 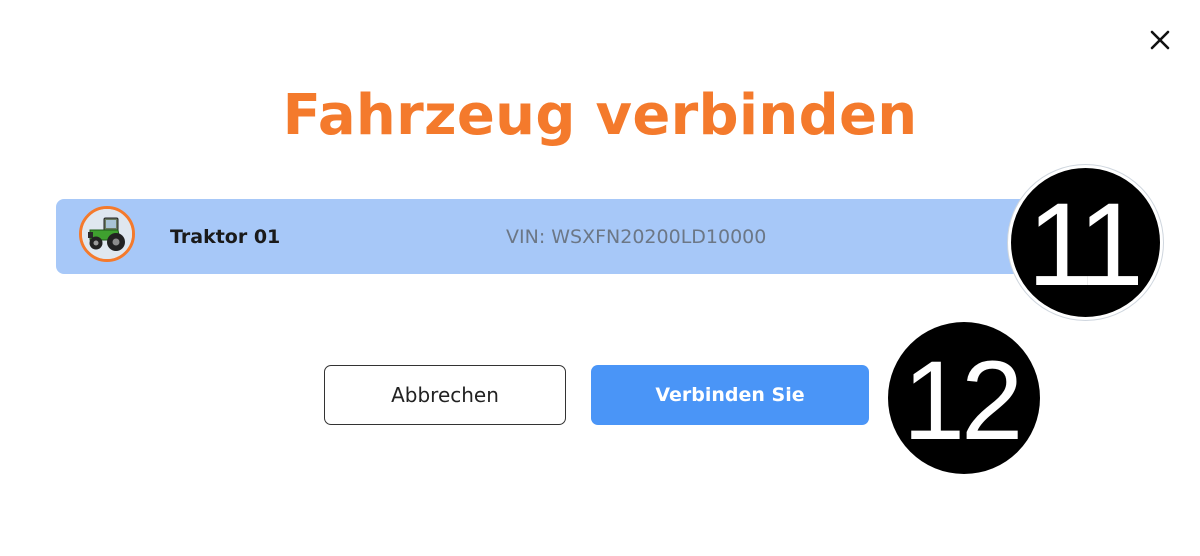 I want to click on annotation-marker-12: 12, so click(x=964, y=398).